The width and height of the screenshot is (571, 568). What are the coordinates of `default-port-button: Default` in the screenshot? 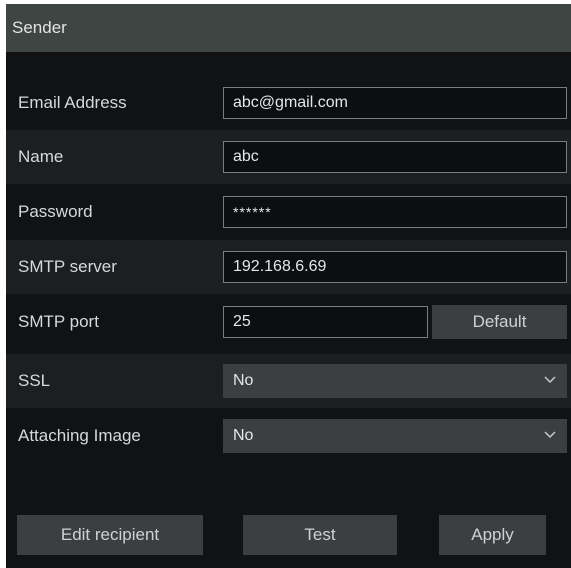 It's located at (499, 322).